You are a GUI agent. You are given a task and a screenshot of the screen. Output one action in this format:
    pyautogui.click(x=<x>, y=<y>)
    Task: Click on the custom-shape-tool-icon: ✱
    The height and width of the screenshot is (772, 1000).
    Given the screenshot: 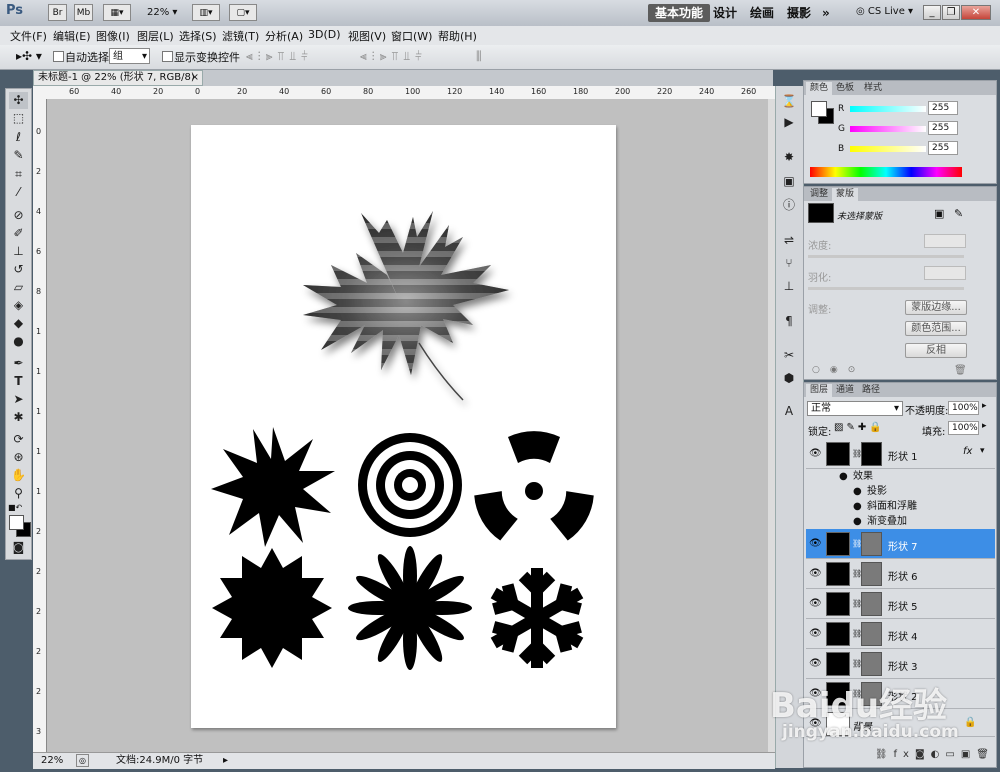 What is the action you would take?
    pyautogui.click(x=18, y=417)
    